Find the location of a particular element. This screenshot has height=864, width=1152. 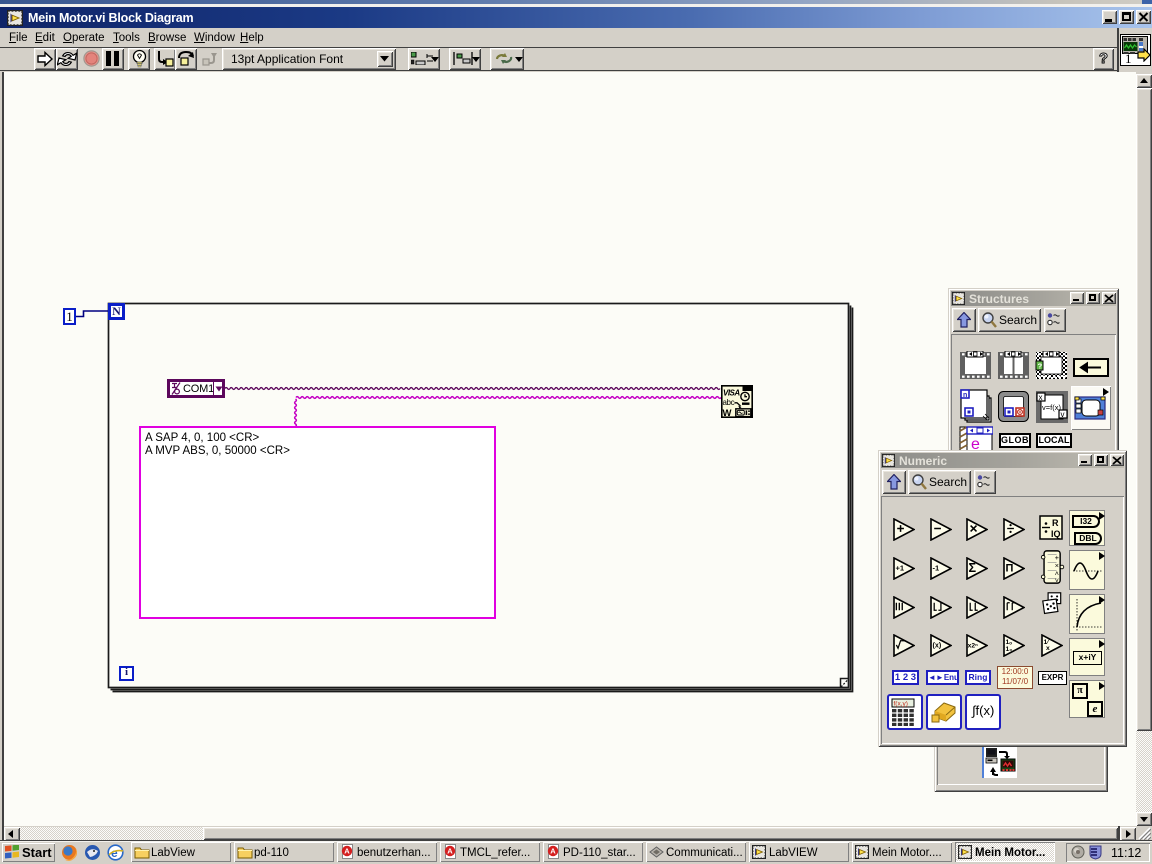

svg-text: x2ⁿ is located at coordinates (973, 645).